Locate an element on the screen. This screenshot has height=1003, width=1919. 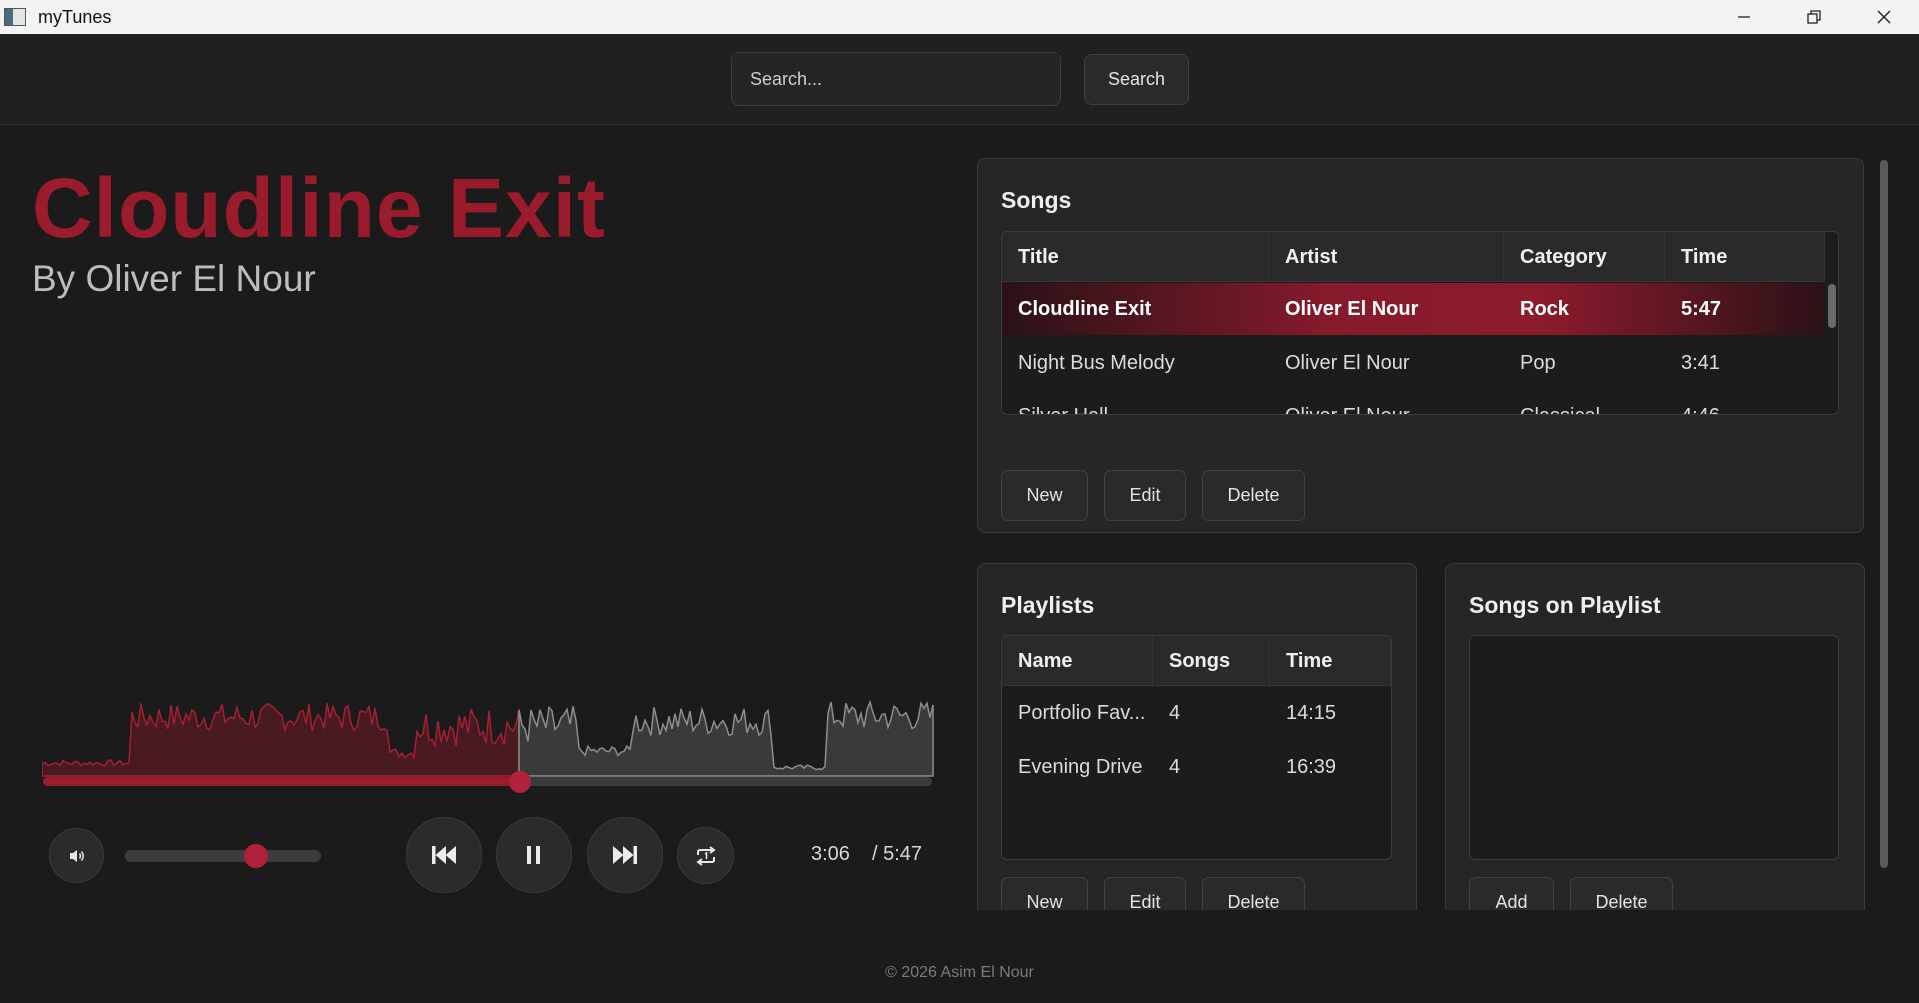
song-title: Night Bus Melody is located at coordinates (1096, 363).